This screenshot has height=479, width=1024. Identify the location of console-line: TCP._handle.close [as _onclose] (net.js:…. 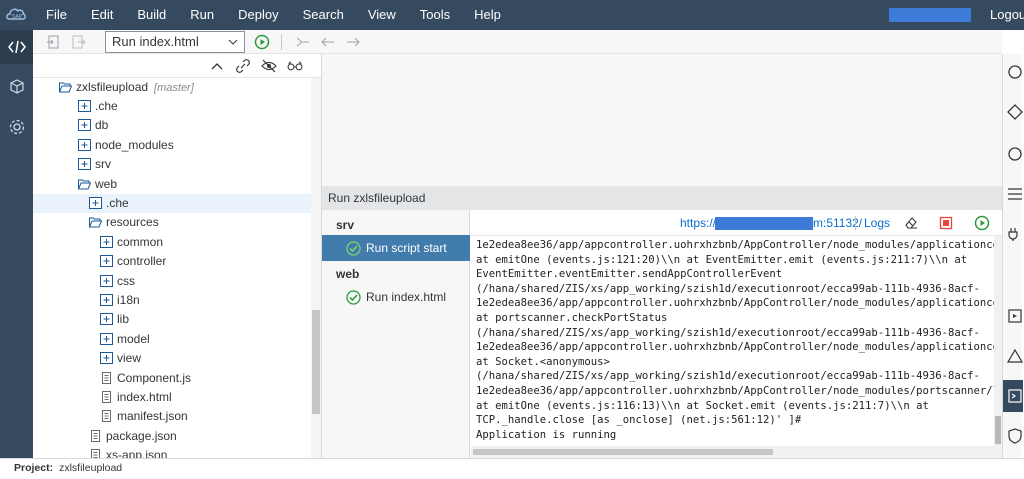
(639, 420).